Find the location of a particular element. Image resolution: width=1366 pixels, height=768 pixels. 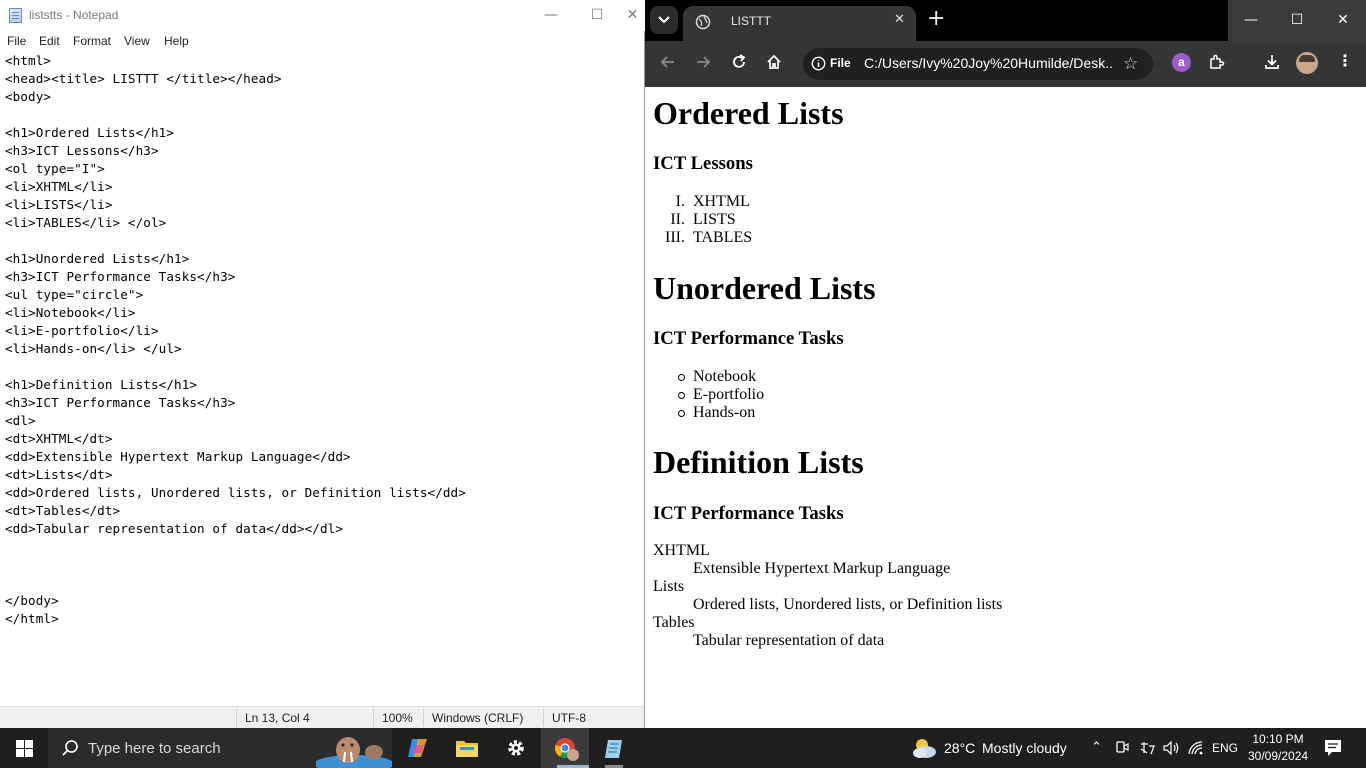

notification-center-icon is located at coordinates (1333, 748).